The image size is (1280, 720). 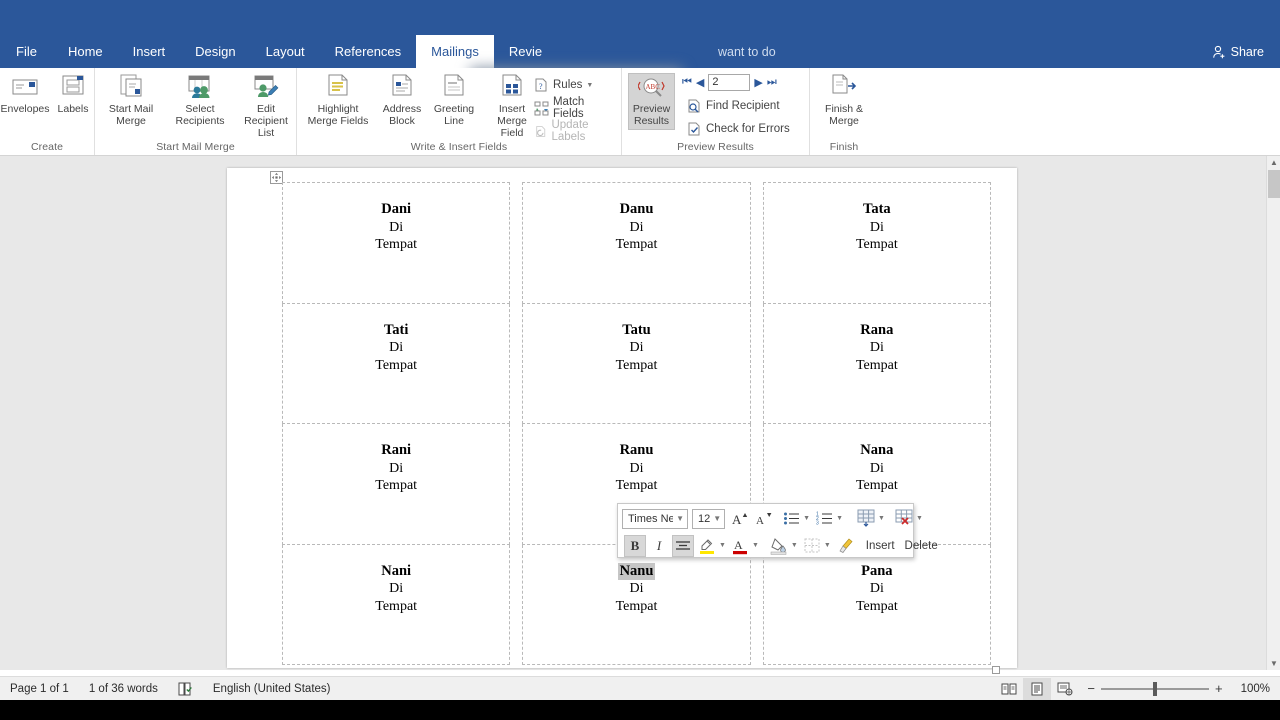 I want to click on borders-button, so click(x=812, y=546).